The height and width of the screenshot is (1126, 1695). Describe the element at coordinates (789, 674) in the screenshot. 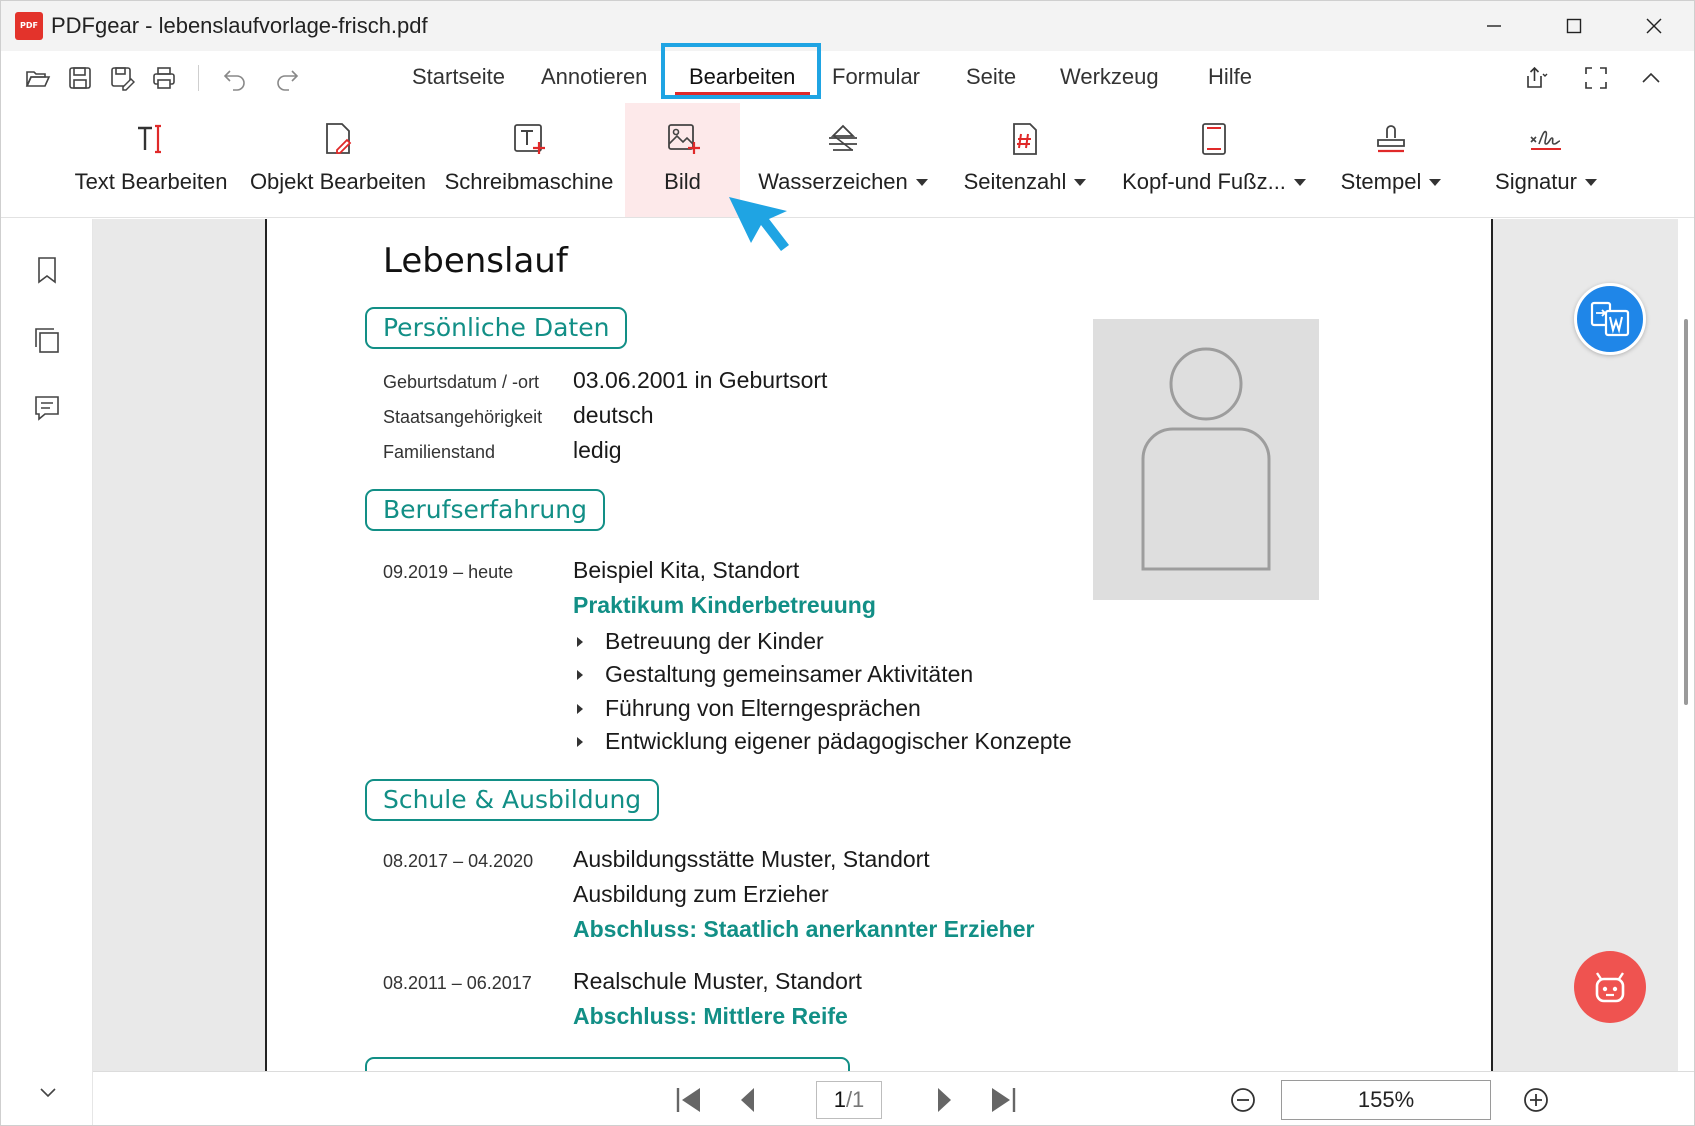

I see `list-item-text: Gestaltung gemeinsamer Aktivitäten` at that location.